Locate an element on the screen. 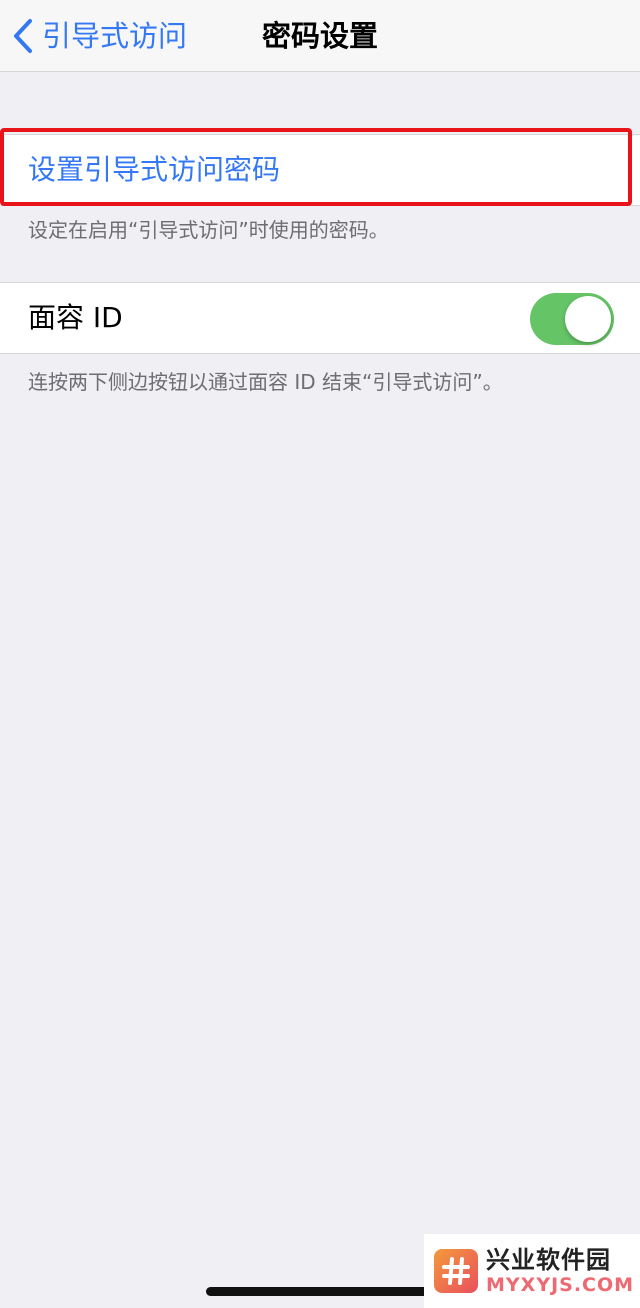 This screenshot has width=640, height=1308. page-title: 密码设置 is located at coordinates (319, 36).